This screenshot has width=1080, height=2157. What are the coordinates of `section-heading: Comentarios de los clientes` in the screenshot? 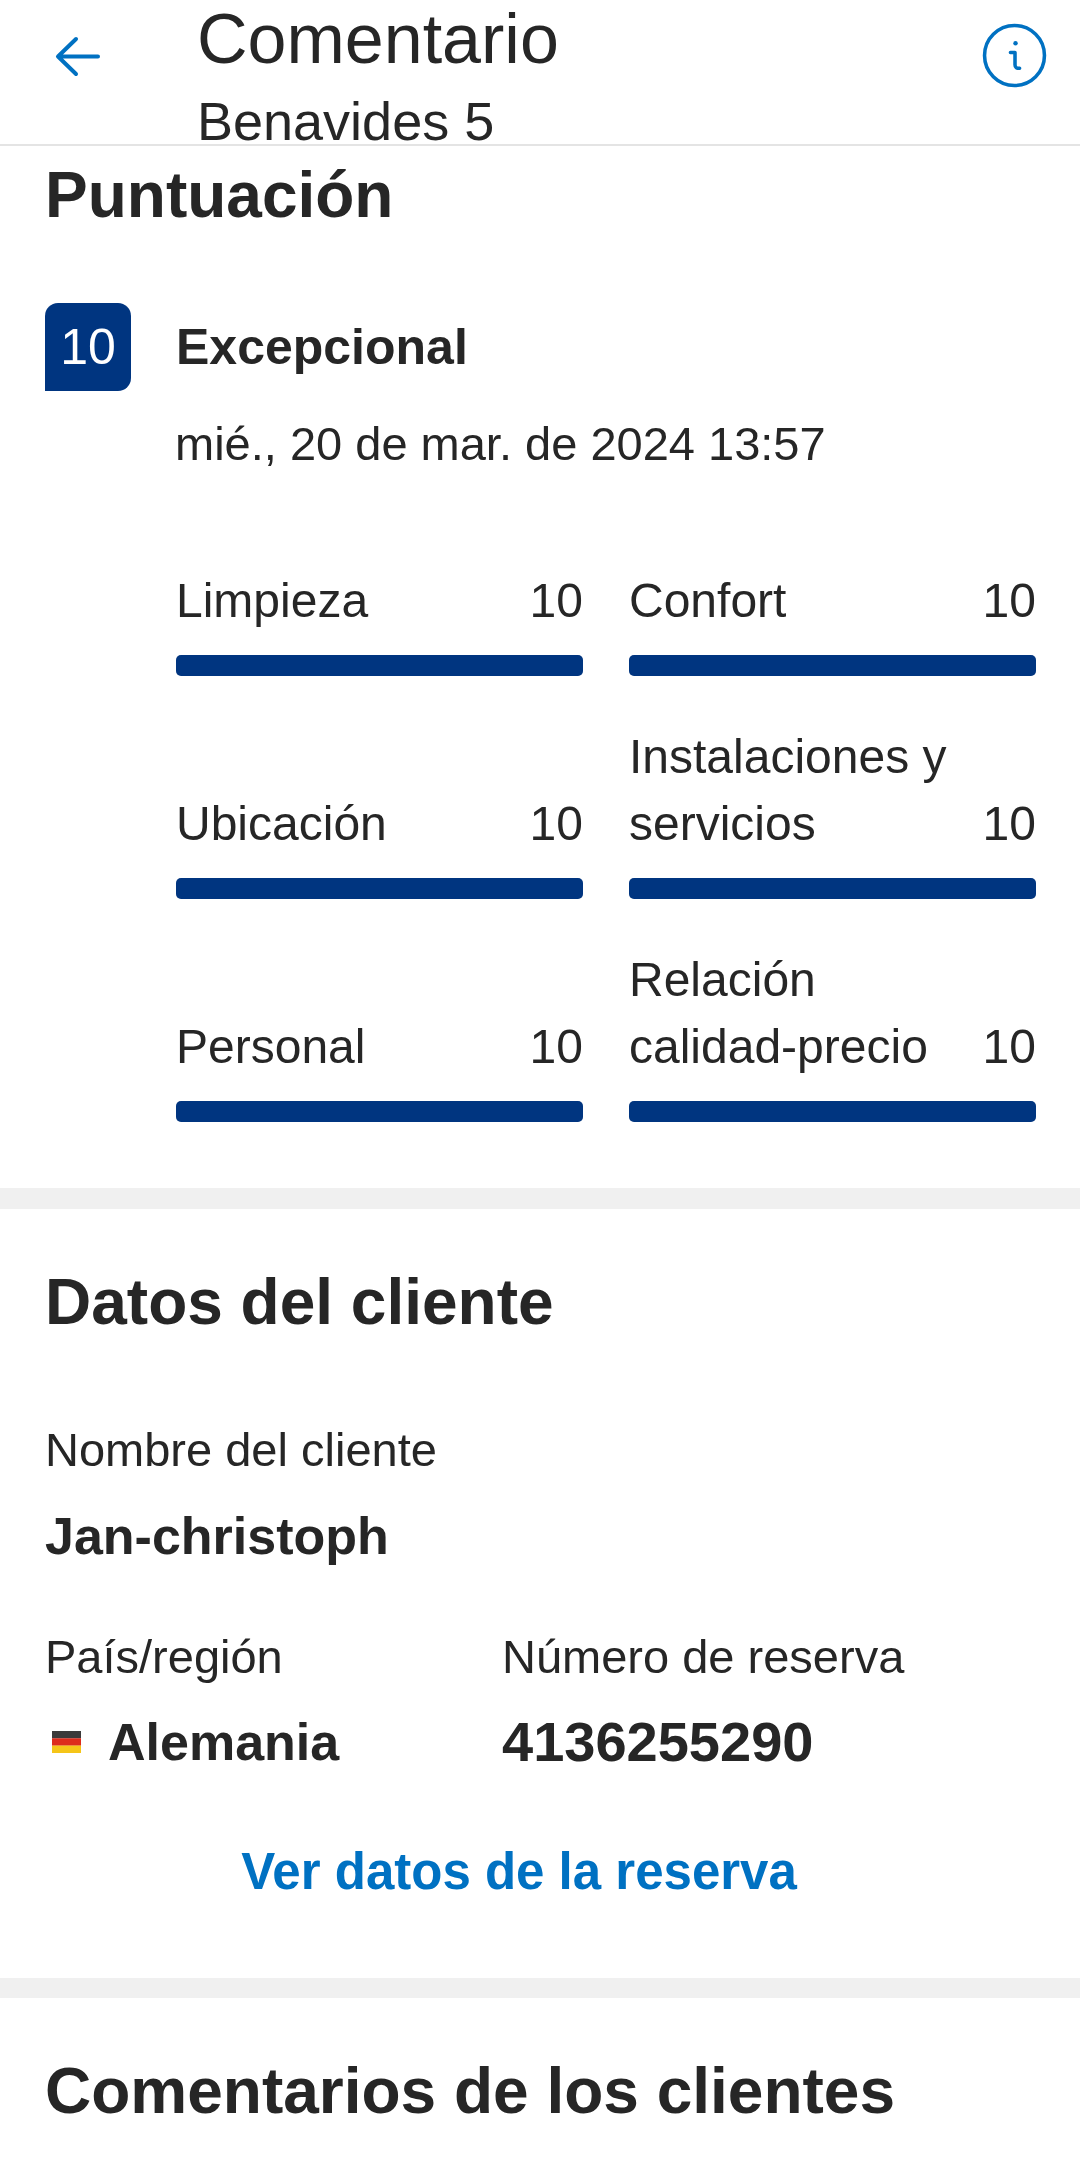 It's located at (471, 2091).